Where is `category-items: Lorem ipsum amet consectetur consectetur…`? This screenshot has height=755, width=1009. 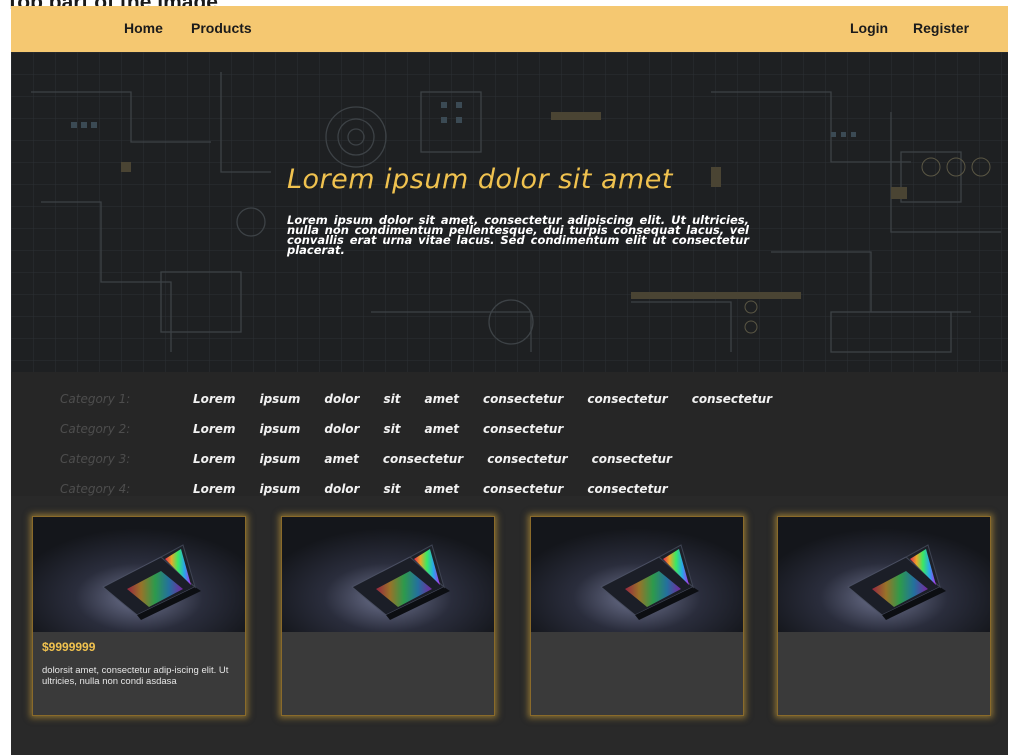 category-items: Lorem ipsum amet consectetur consectetur… is located at coordinates (444, 459).